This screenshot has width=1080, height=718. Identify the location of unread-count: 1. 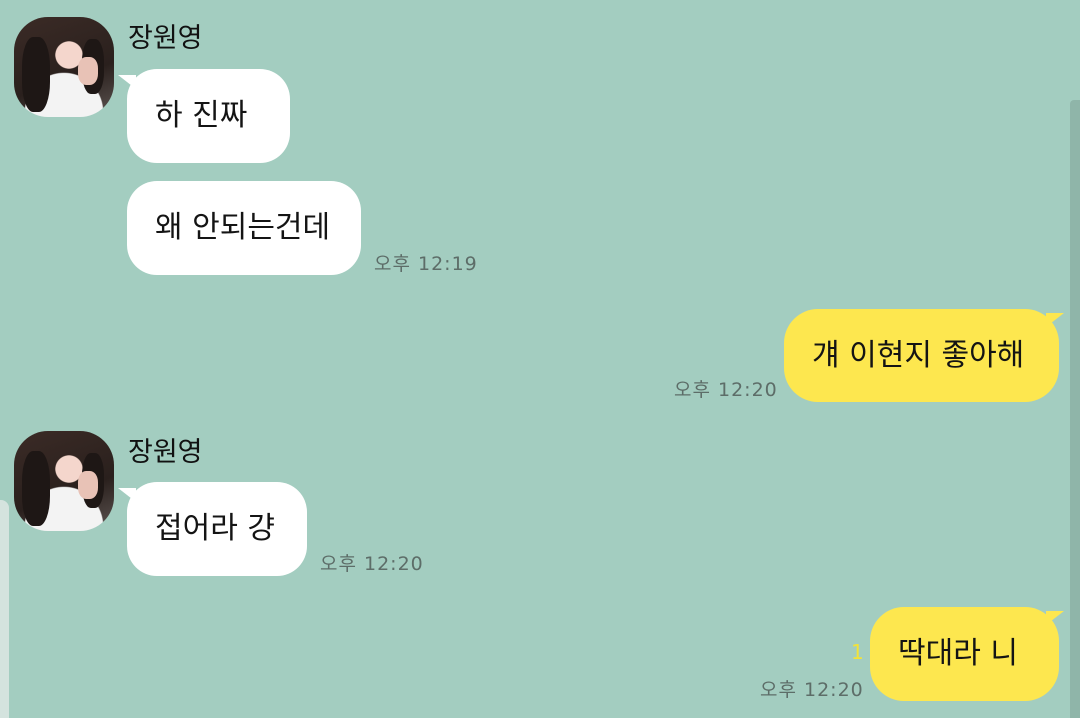
(857, 652).